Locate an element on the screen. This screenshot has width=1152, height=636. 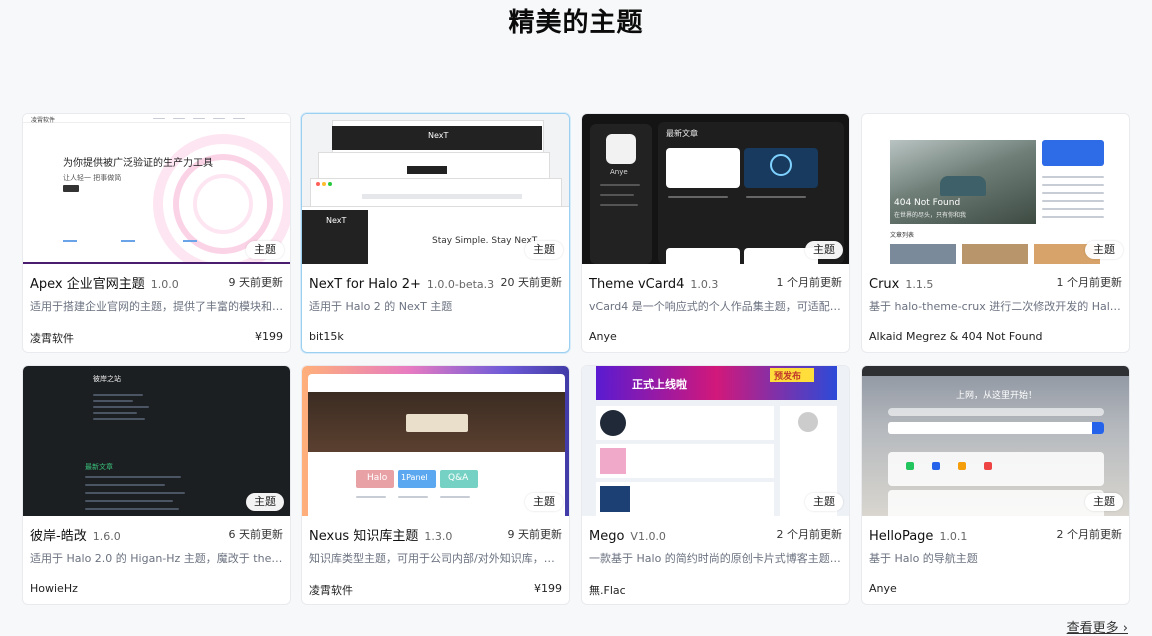
theme-version: 1.0.0-beta.3 is located at coordinates (460, 284).